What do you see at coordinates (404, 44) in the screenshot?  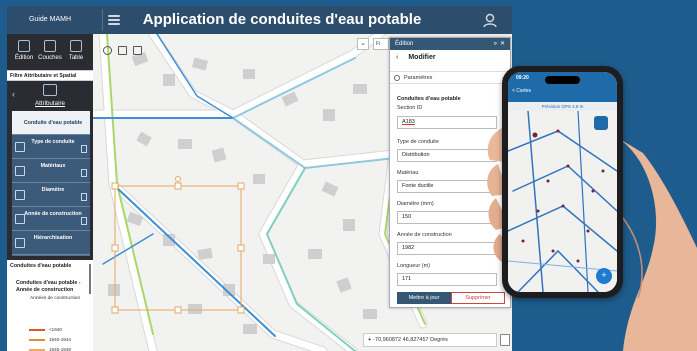 I see `edit-panel-title: Édition` at bounding box center [404, 44].